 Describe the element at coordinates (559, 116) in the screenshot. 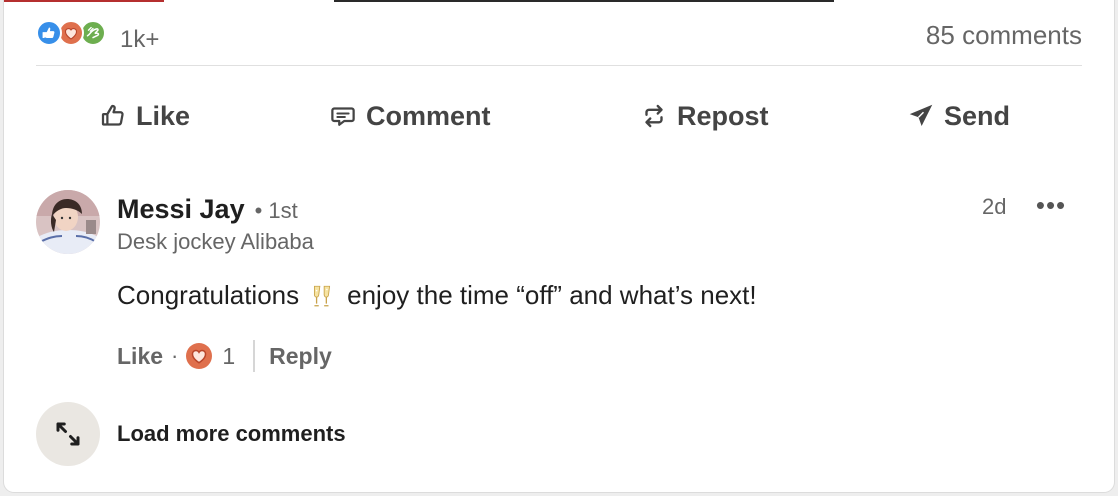

I see `post-action-bar: Like Comment Repost Send` at that location.